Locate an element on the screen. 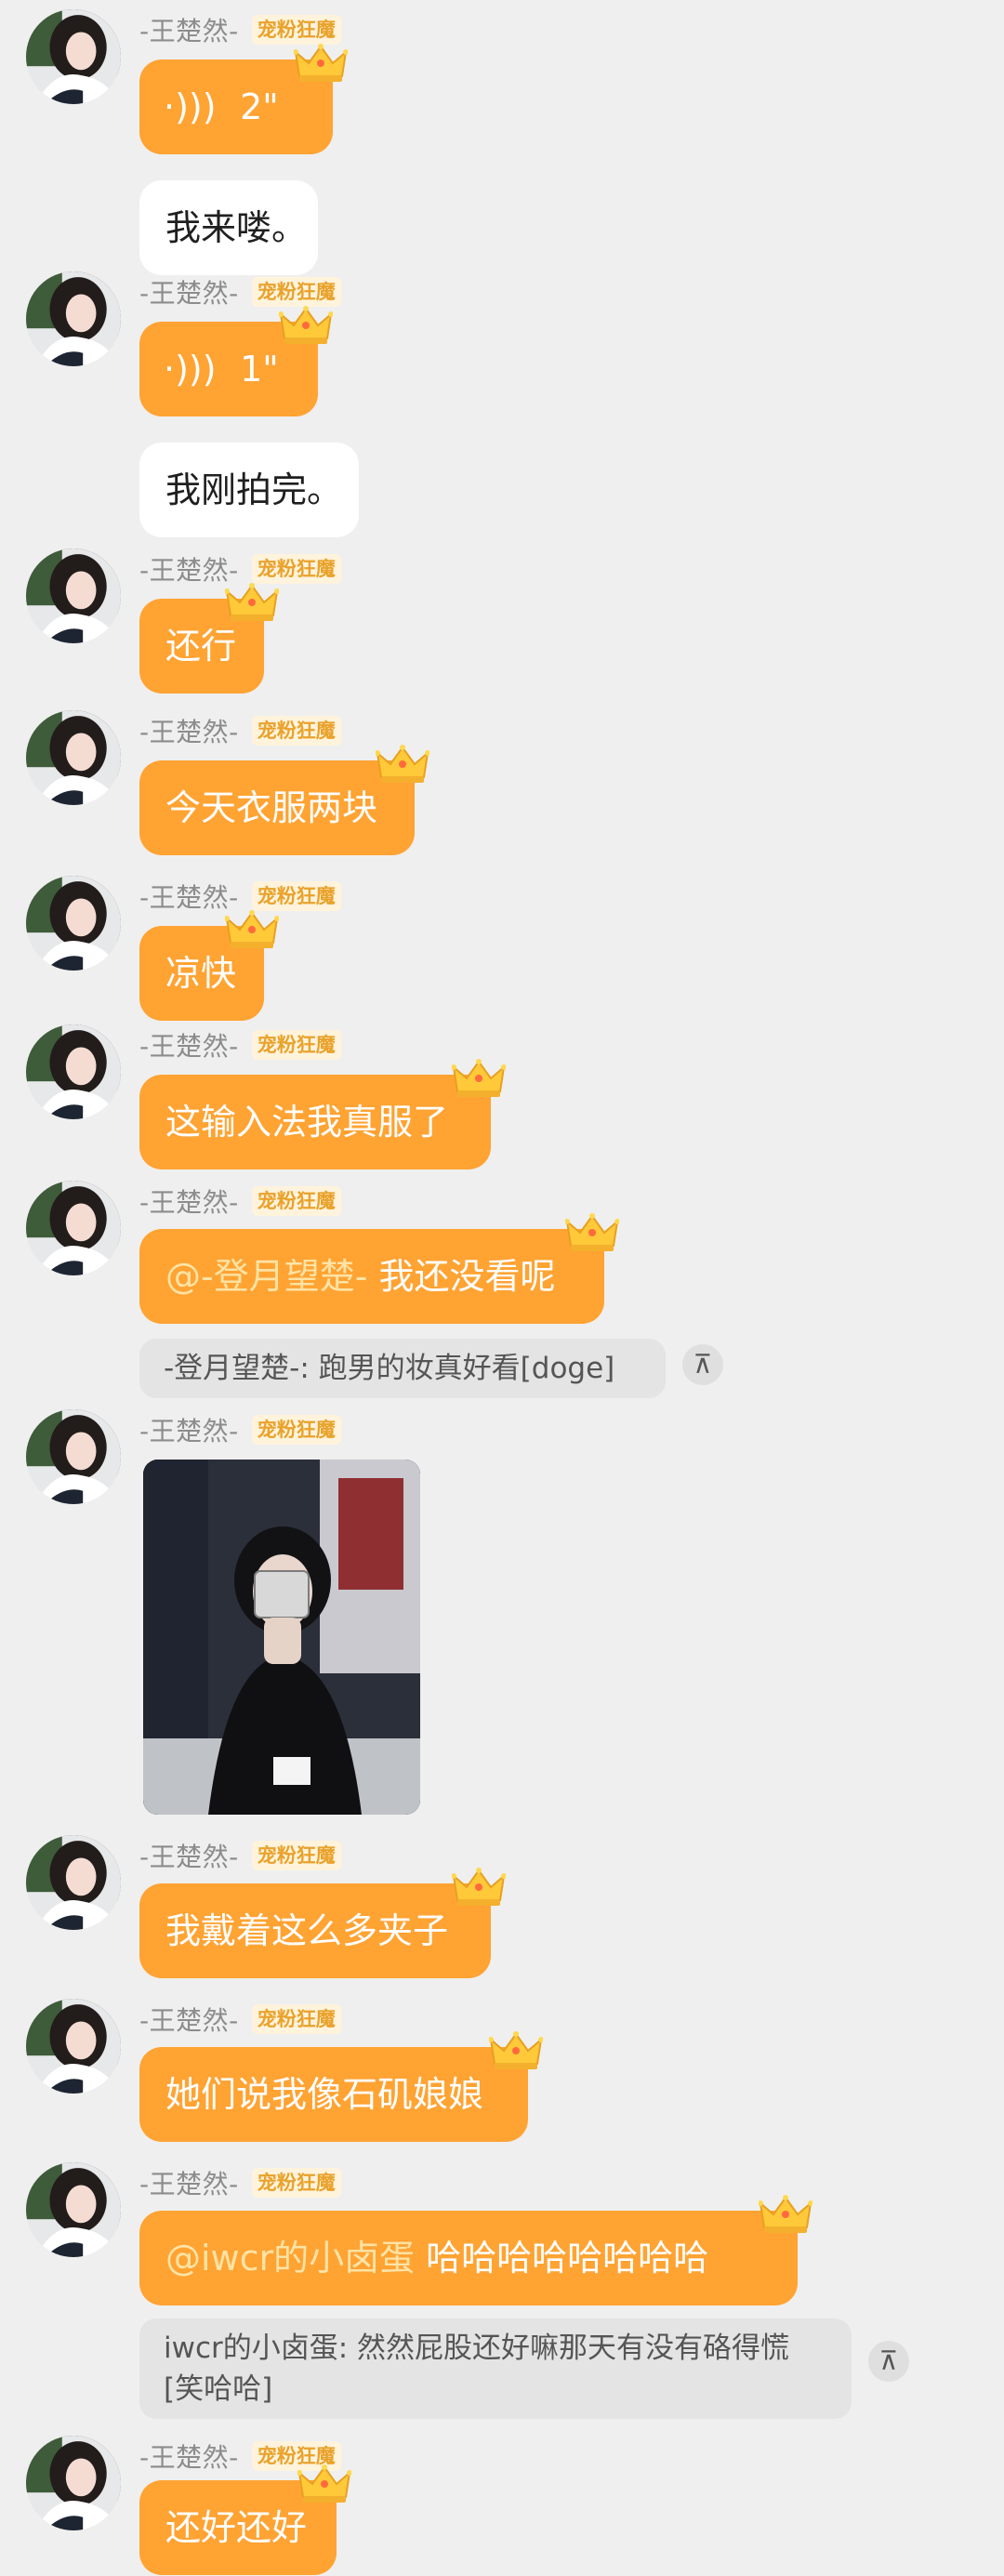  message-bubble: 她们说我像石矶娘娘 is located at coordinates (333, 2094).